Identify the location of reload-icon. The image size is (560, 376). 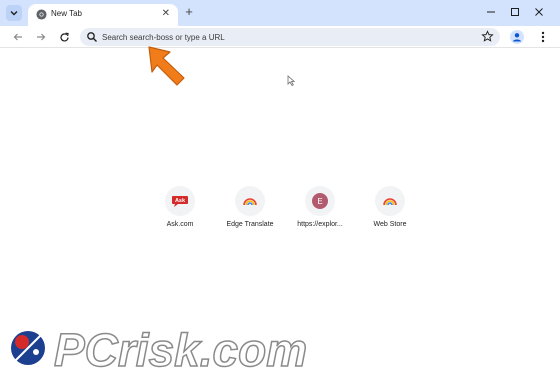
(64, 37).